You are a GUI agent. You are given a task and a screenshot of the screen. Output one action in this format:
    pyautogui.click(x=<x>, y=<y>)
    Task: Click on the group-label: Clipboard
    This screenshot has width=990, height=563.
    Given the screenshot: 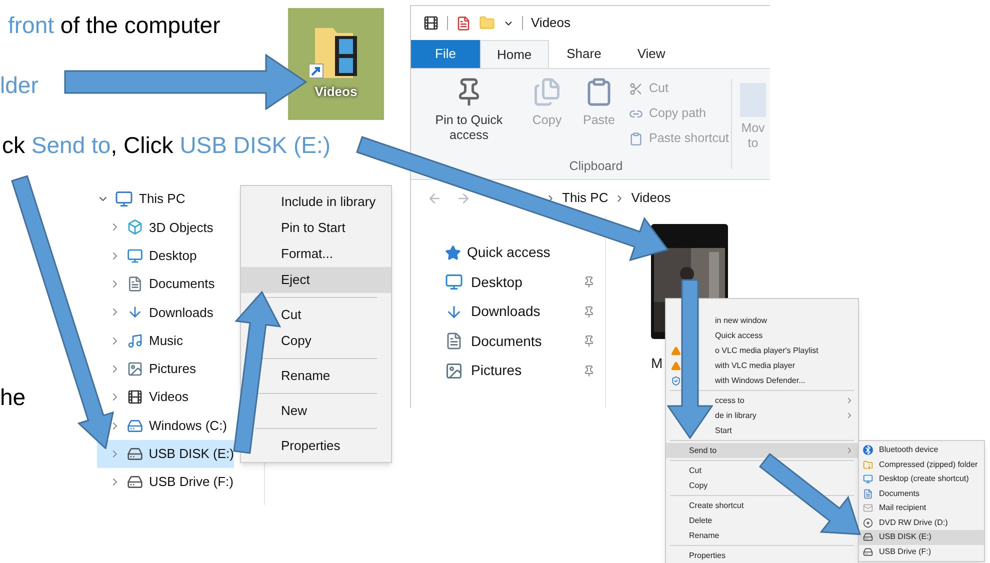 What is the action you would take?
    pyautogui.click(x=596, y=166)
    